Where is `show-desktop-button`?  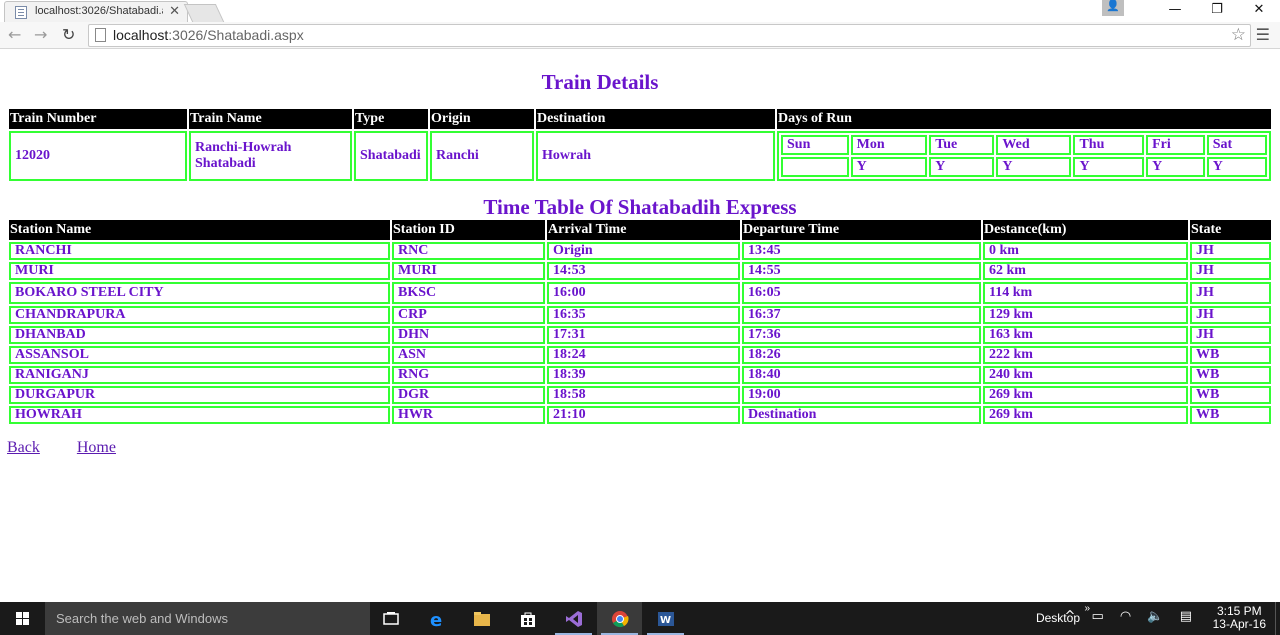 show-desktop-button is located at coordinates (1277, 618).